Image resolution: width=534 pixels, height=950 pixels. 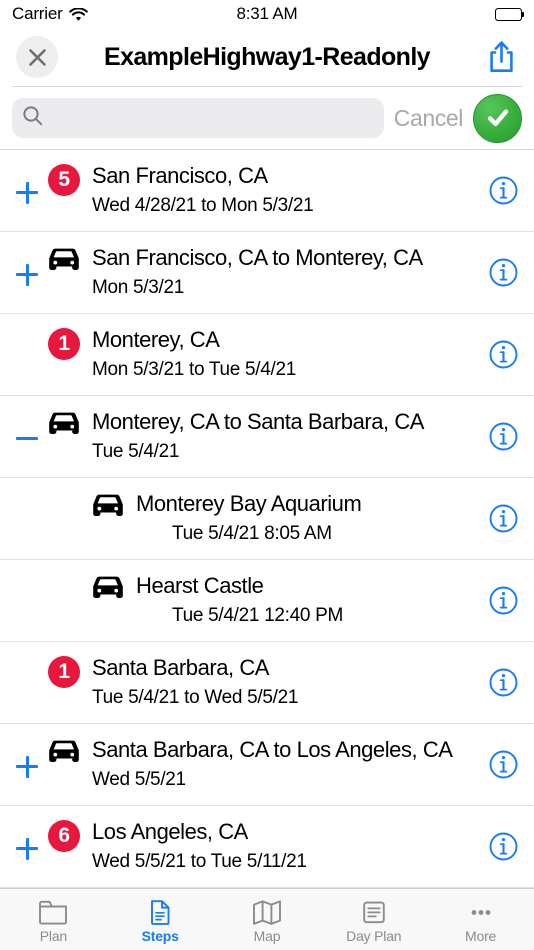 I want to click on row-title: Monterey, CA, so click(x=156, y=340).